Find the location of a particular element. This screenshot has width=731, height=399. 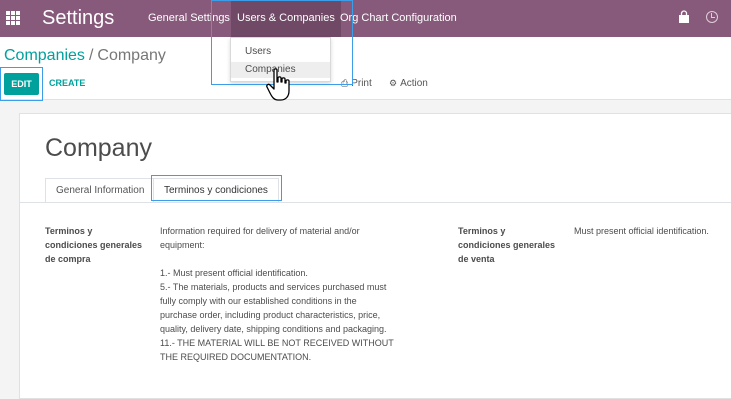

tab-terminos-y-condiciones: Terminos y condiciones is located at coordinates (216, 190).